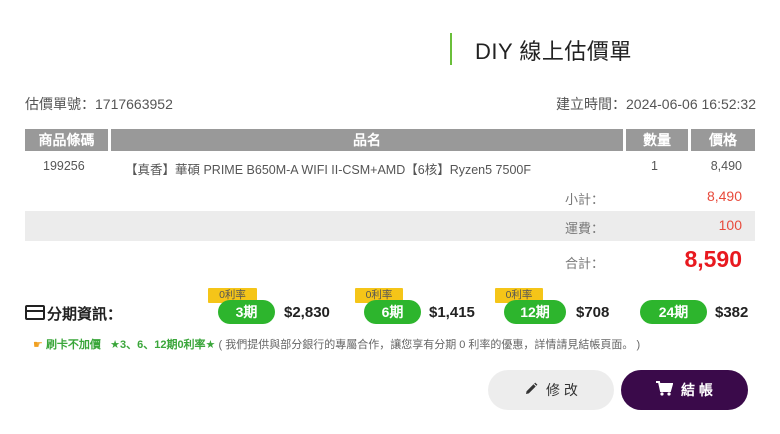 The width and height of the screenshot is (780, 434). I want to click on created-time: 建立時間：2024-06-06 16:52:32, so click(656, 104).